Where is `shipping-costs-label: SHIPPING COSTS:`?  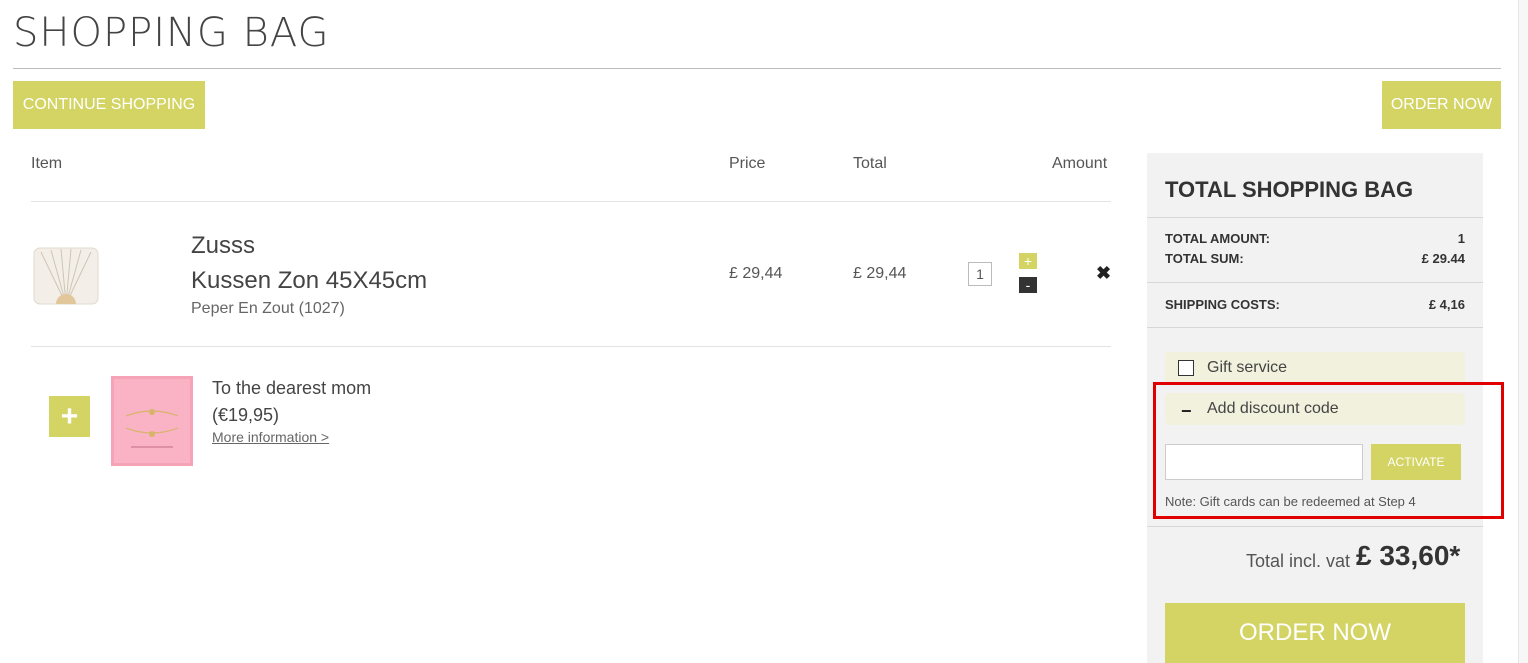
shipping-costs-label: SHIPPING COSTS: is located at coordinates (1222, 304).